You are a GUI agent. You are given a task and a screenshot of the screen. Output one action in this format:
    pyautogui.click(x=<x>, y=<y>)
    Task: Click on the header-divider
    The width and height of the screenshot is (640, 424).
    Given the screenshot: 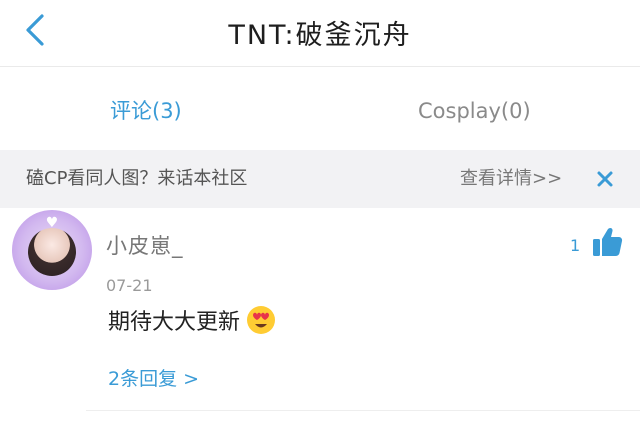 What is the action you would take?
    pyautogui.click(x=320, y=66)
    